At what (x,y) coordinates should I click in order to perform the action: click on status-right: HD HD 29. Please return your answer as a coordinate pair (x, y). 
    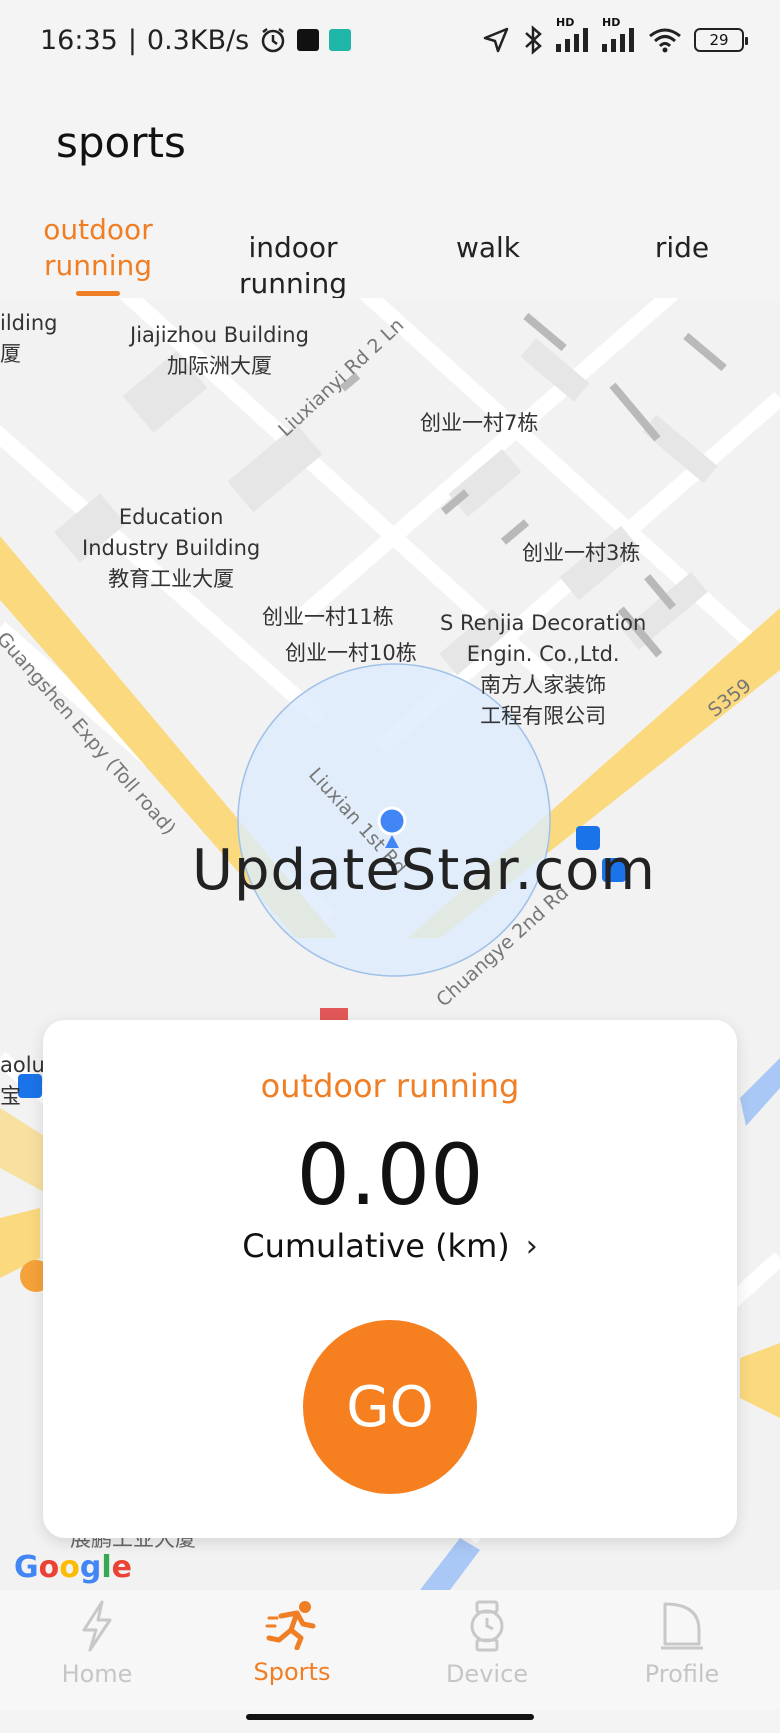
    Looking at the image, I should click on (615, 35).